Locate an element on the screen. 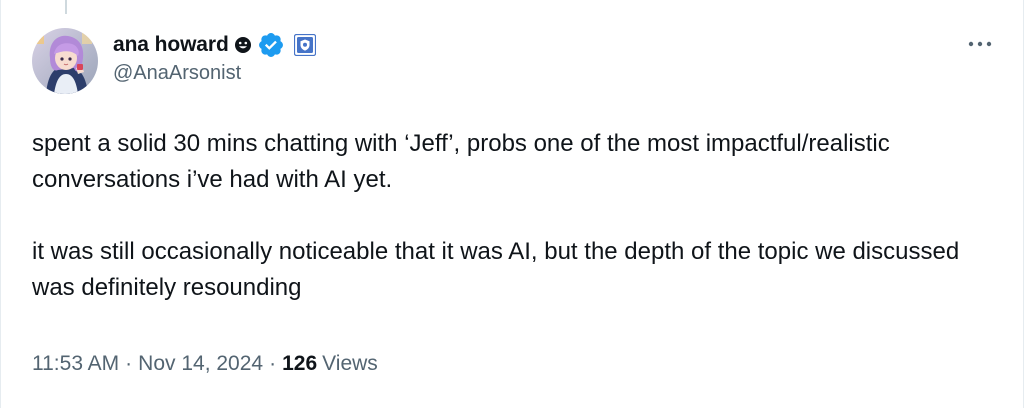 This screenshot has width=1024, height=408. author-name-row: ana howard is located at coordinates (214, 45).